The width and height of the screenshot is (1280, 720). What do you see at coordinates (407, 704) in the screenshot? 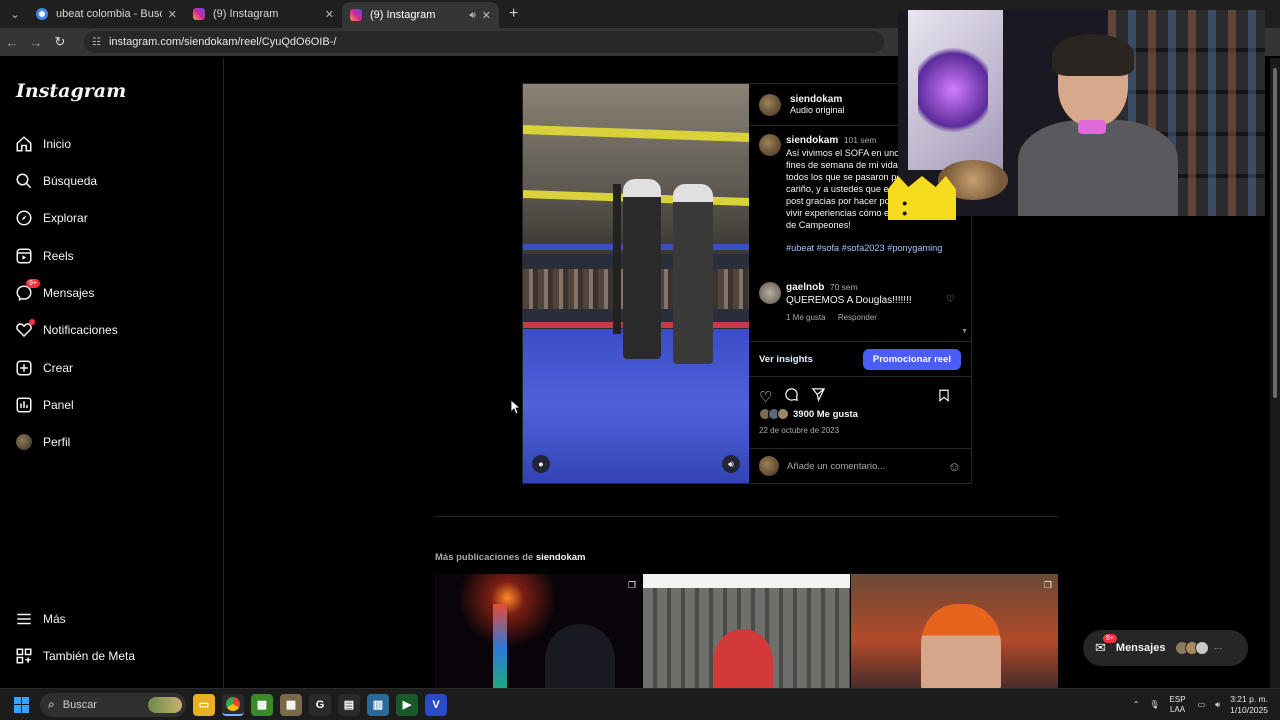
I see `media-player-icon: ▶` at bounding box center [407, 704].